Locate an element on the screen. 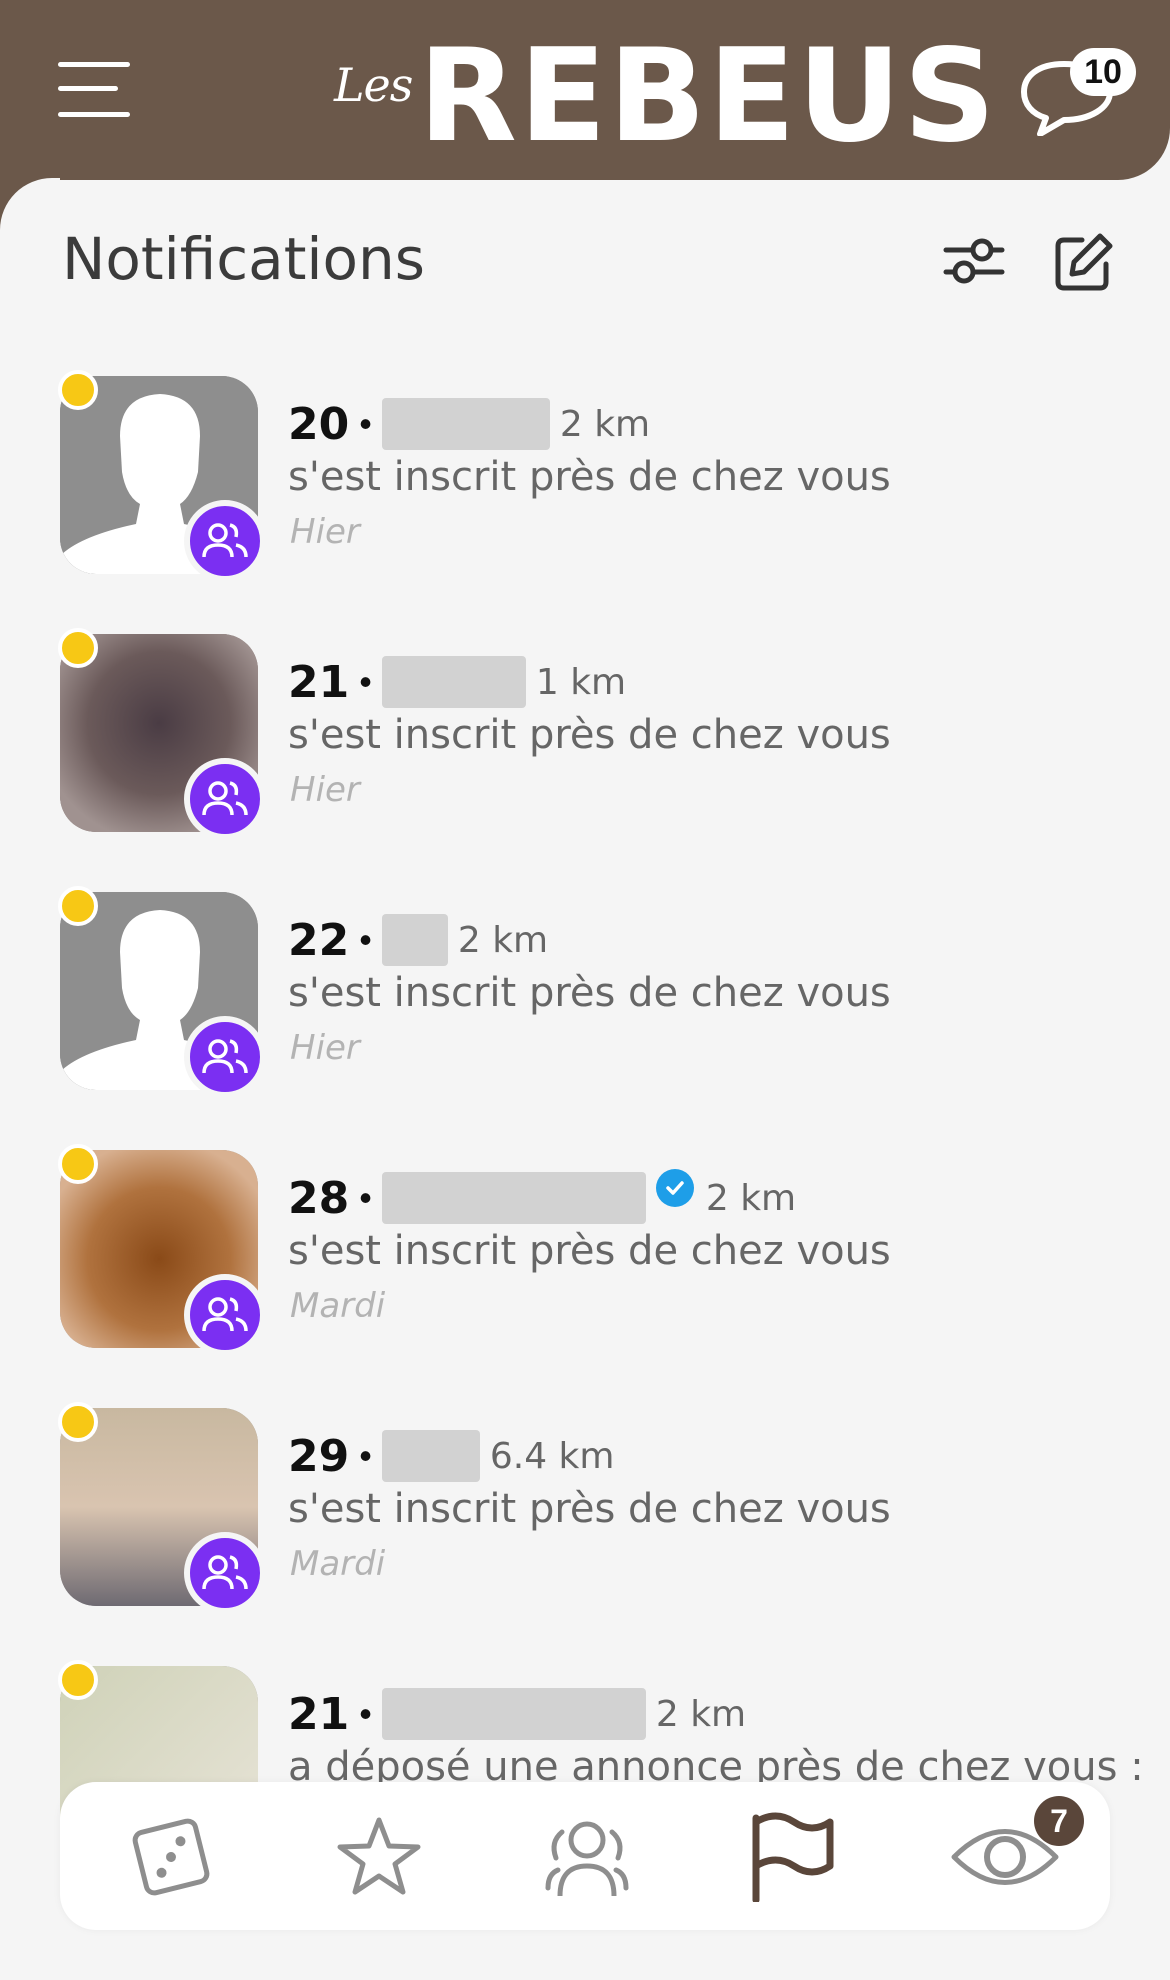 The width and height of the screenshot is (1170, 1980). verified-icon is located at coordinates (674, 1188).